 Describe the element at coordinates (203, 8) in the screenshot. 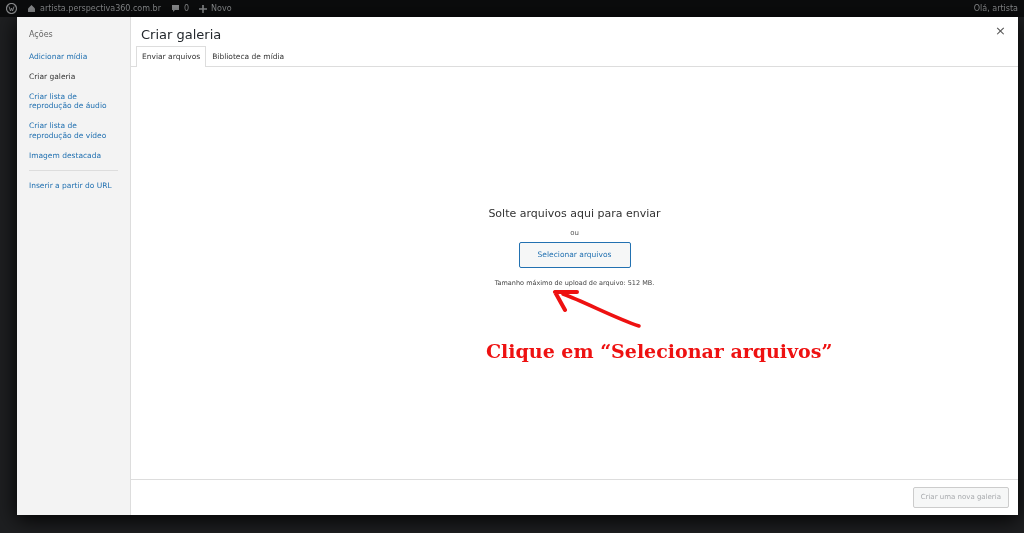

I see `plus-icon` at that location.